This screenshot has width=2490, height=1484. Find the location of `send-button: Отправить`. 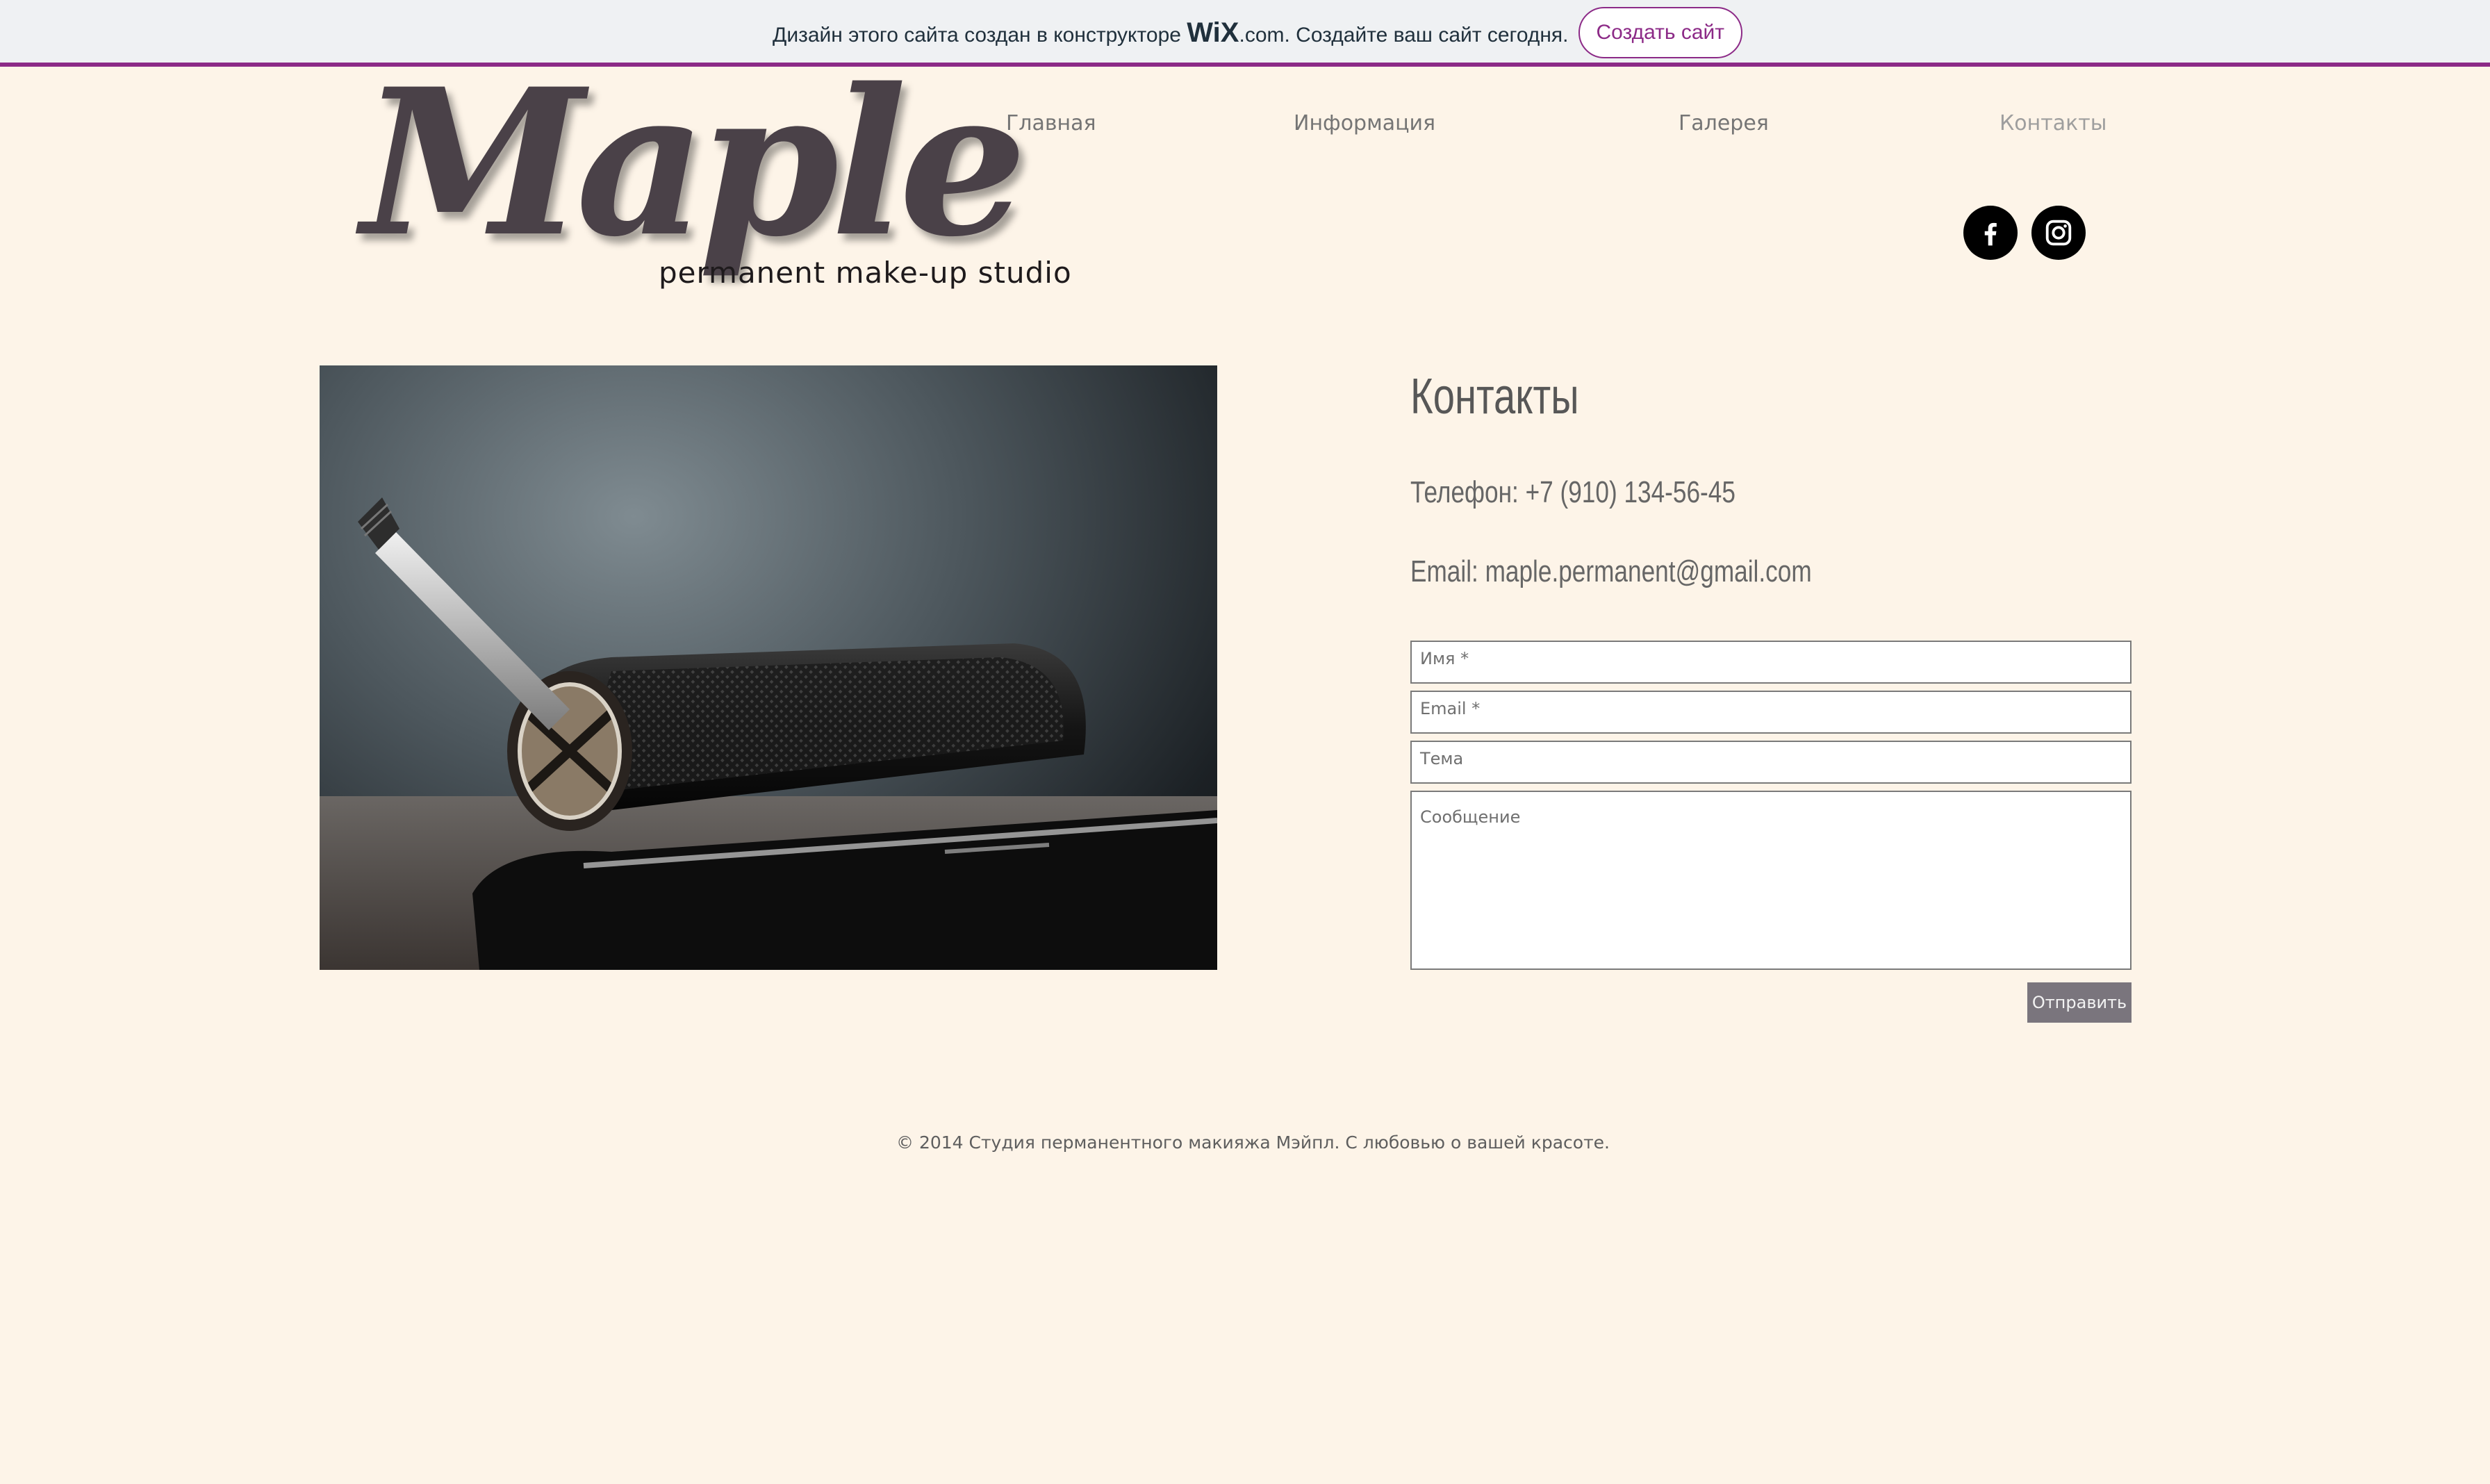

send-button: Отправить is located at coordinates (2079, 1002).